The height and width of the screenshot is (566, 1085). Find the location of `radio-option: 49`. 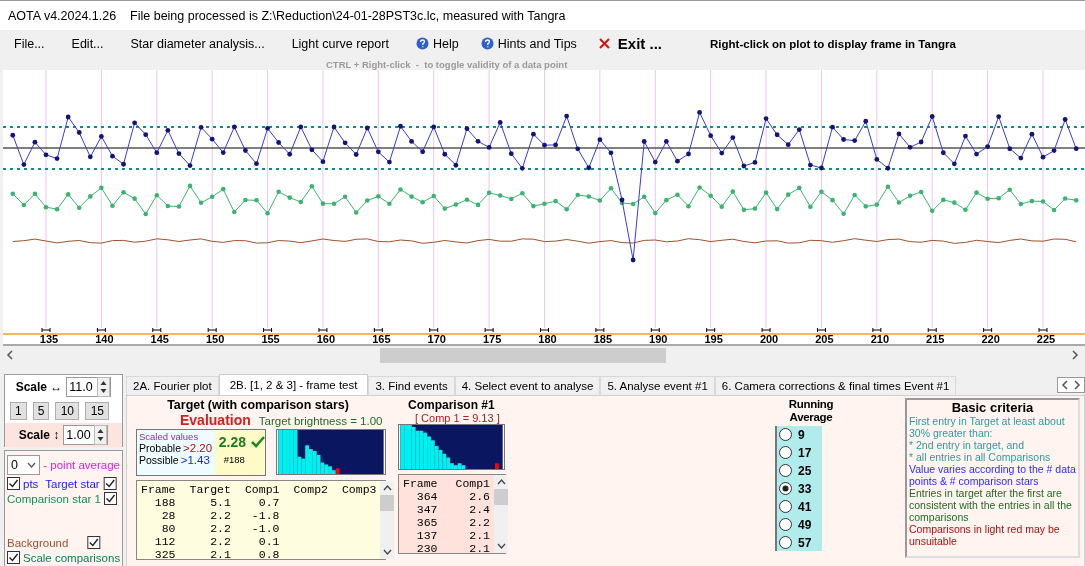

radio-option: 49 is located at coordinates (799, 524).